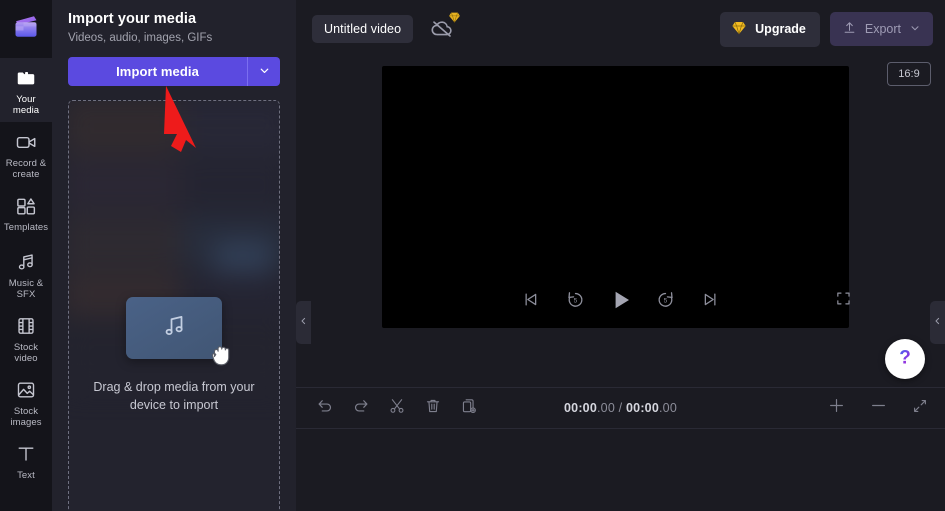 The height and width of the screenshot is (511, 945). I want to click on sidebar-item-music-sfx: Music & SFX, so click(26, 274).